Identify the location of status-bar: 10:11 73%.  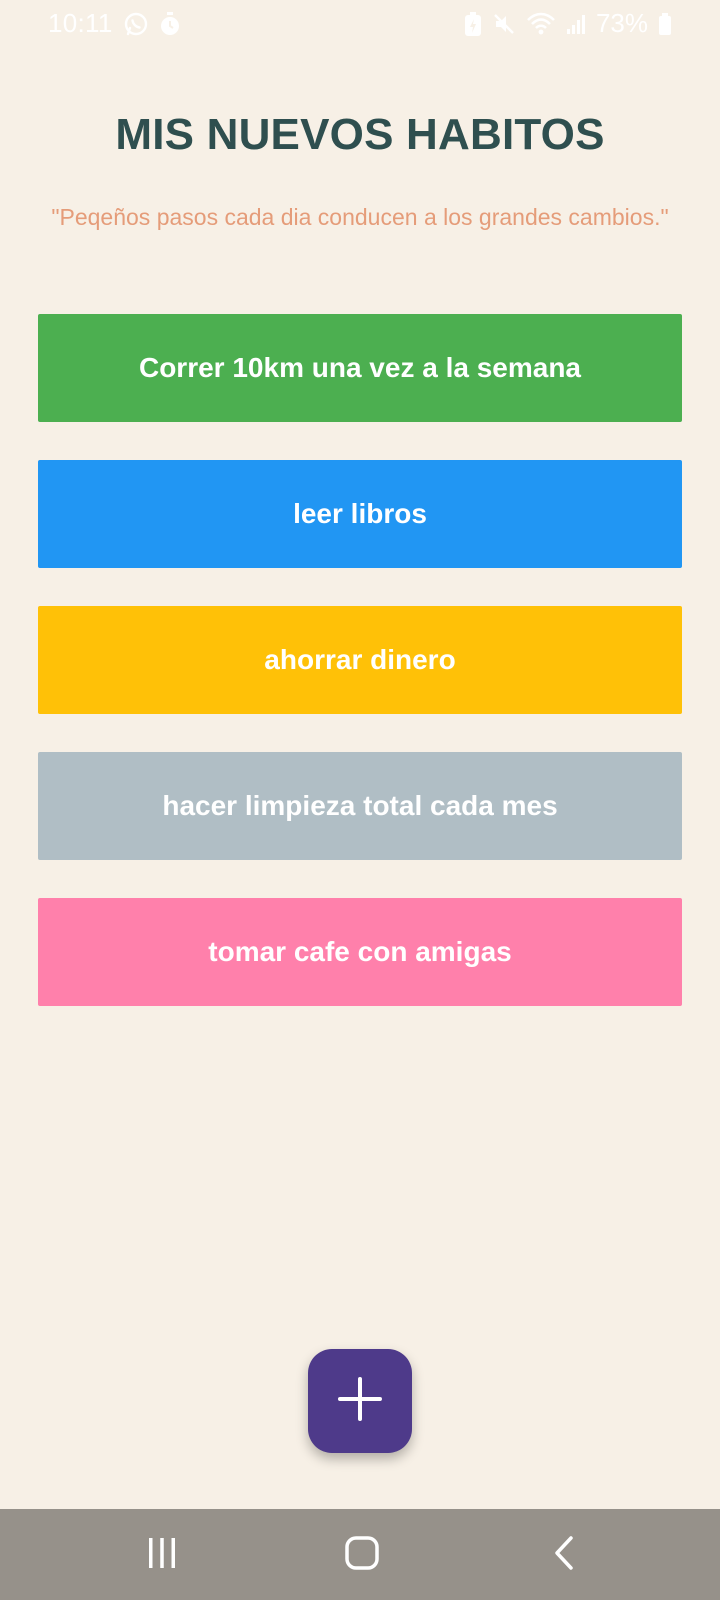
(360, 27).